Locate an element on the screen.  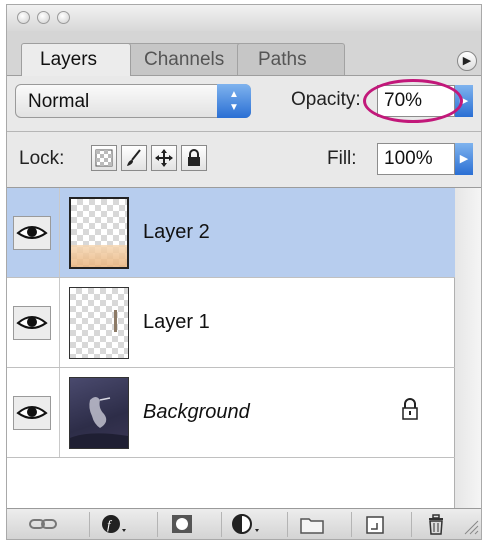
trash-icon is located at coordinates (435, 524).